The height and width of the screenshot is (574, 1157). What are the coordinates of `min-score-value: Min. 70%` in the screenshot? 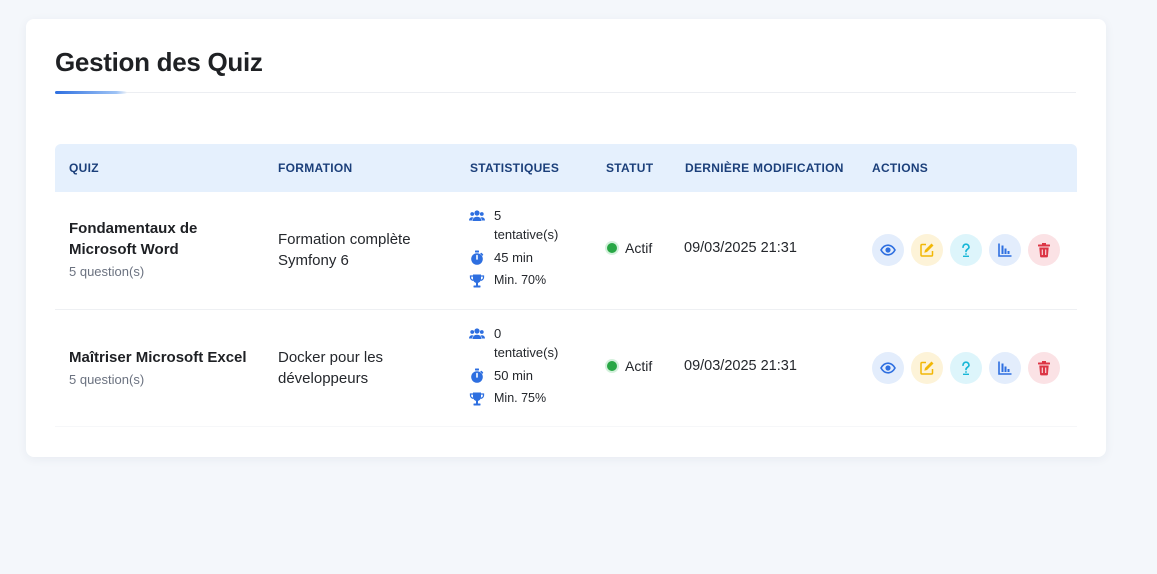 It's located at (520, 280).